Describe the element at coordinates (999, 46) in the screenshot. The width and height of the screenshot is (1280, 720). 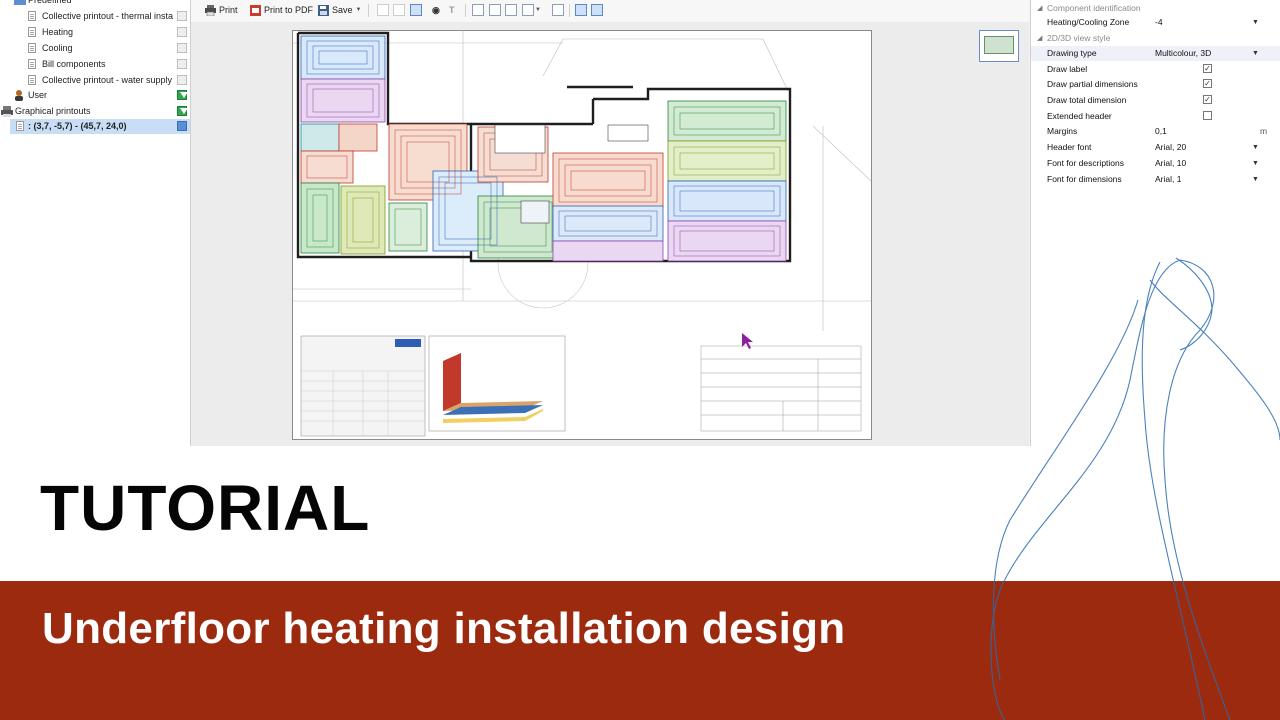
I see `page-thumbnail` at that location.